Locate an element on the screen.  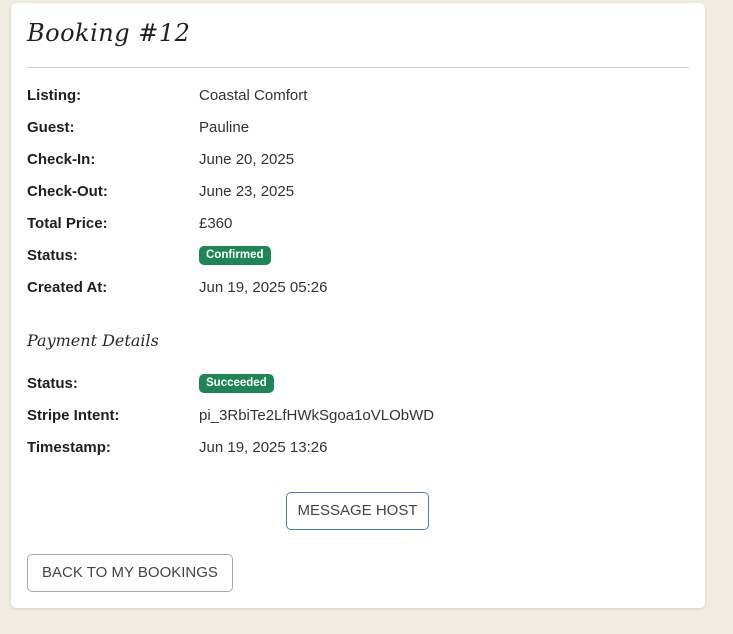
guest-value: Pauline is located at coordinates (224, 127).